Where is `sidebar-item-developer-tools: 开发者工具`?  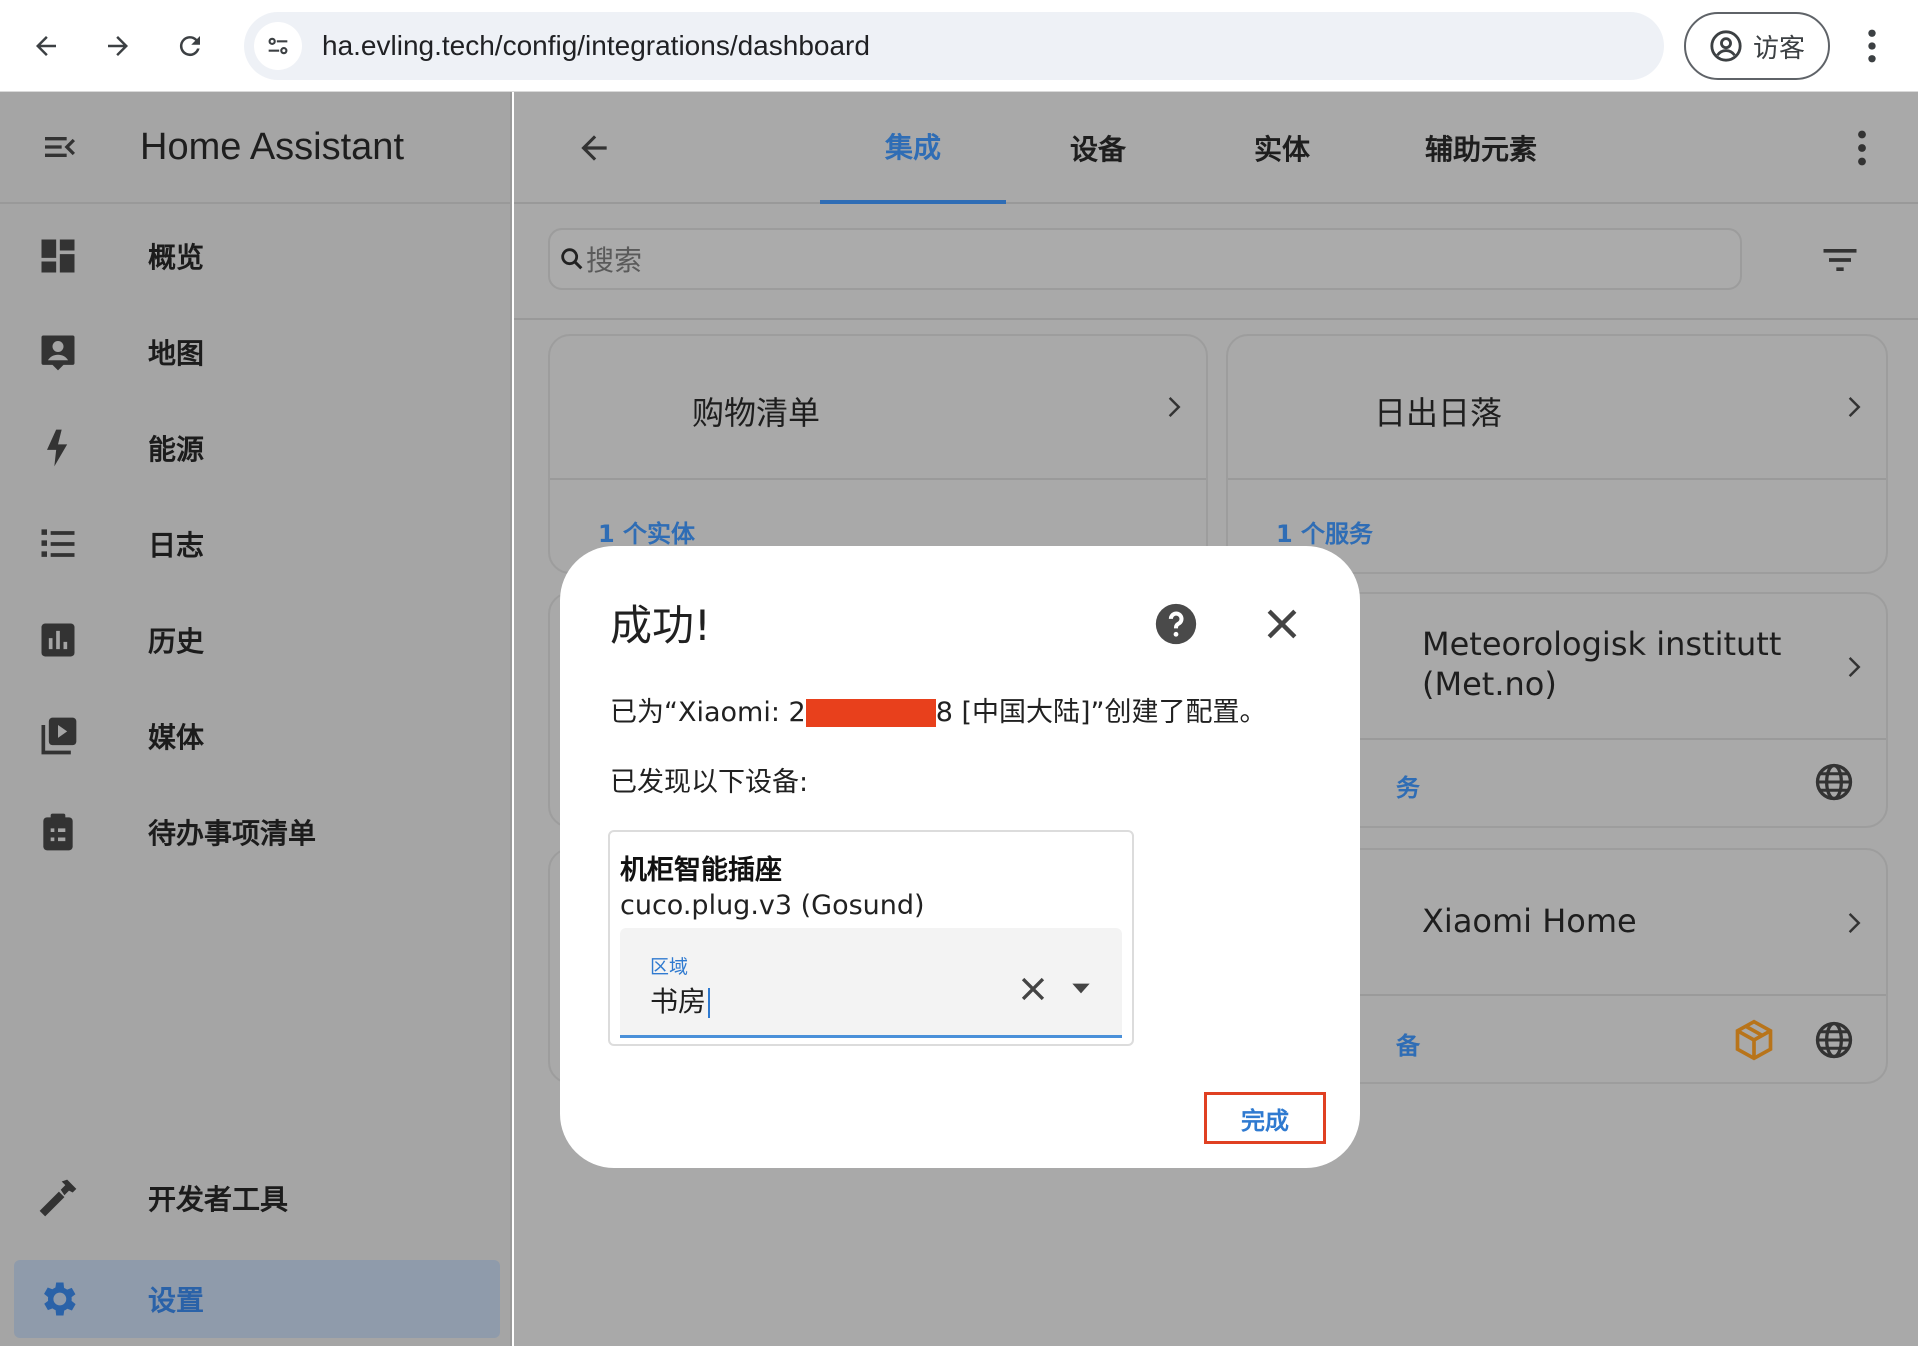 sidebar-item-developer-tools: 开发者工具 is located at coordinates (256, 1198).